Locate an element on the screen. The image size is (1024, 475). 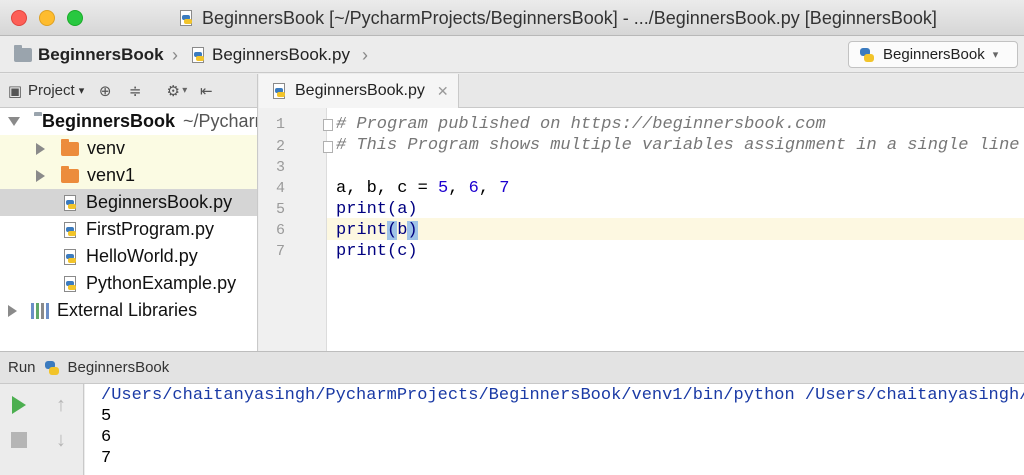
console-line: 7 is located at coordinates (106, 458).